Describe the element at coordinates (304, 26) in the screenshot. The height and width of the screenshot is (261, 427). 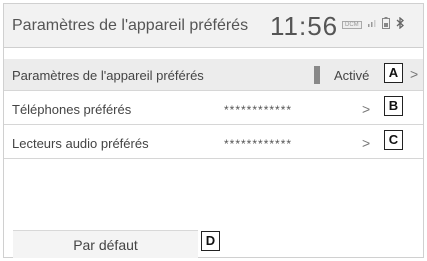
I see `clock: 11:56` at that location.